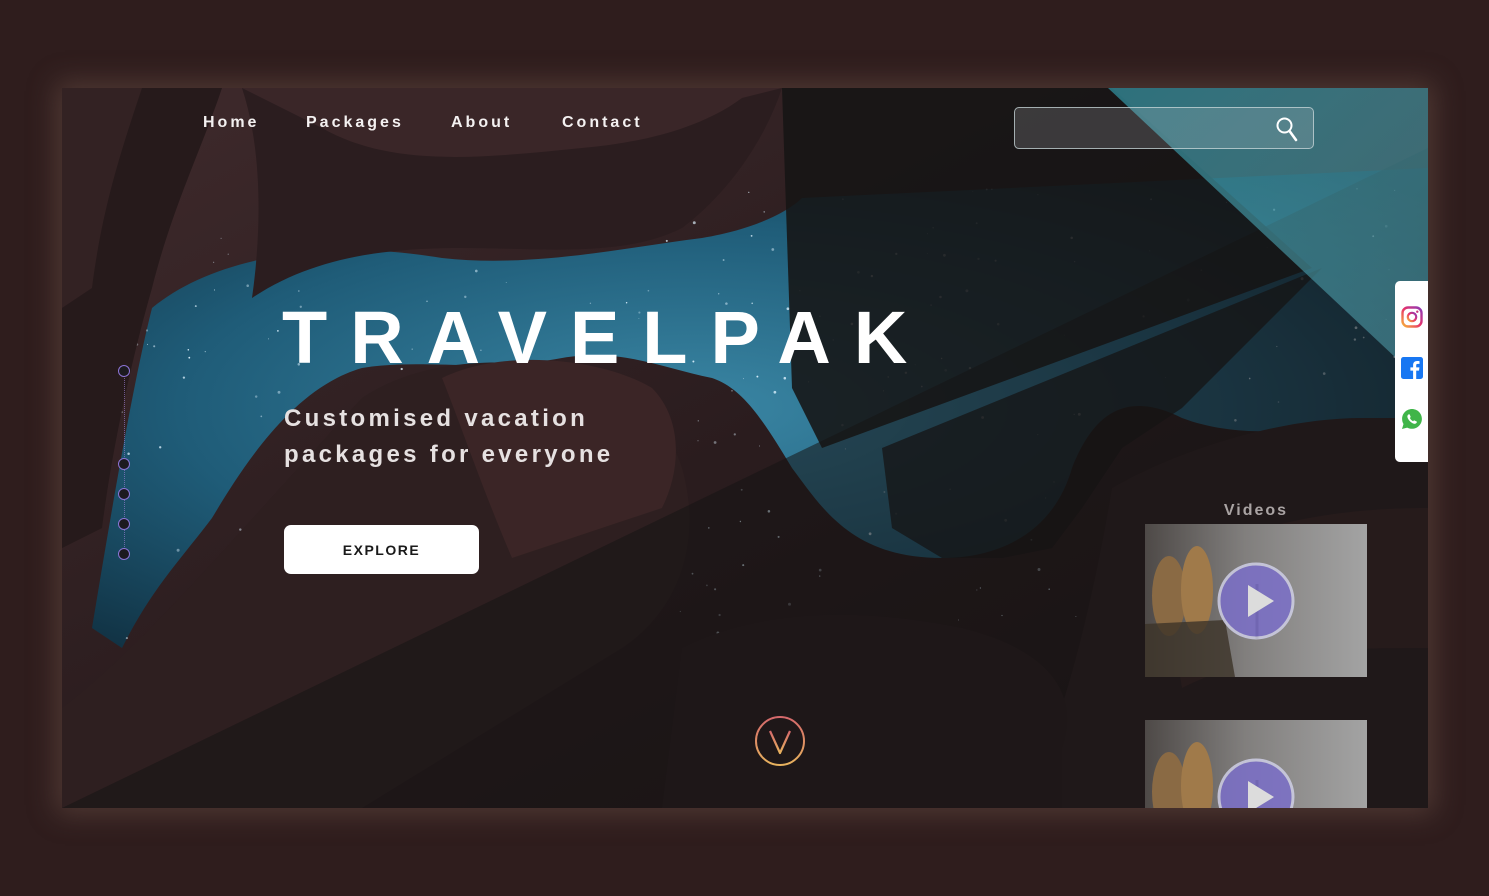 The height and width of the screenshot is (896, 1489). Describe the element at coordinates (381, 549) in the screenshot. I see `explore-button: EXPLORE` at that location.